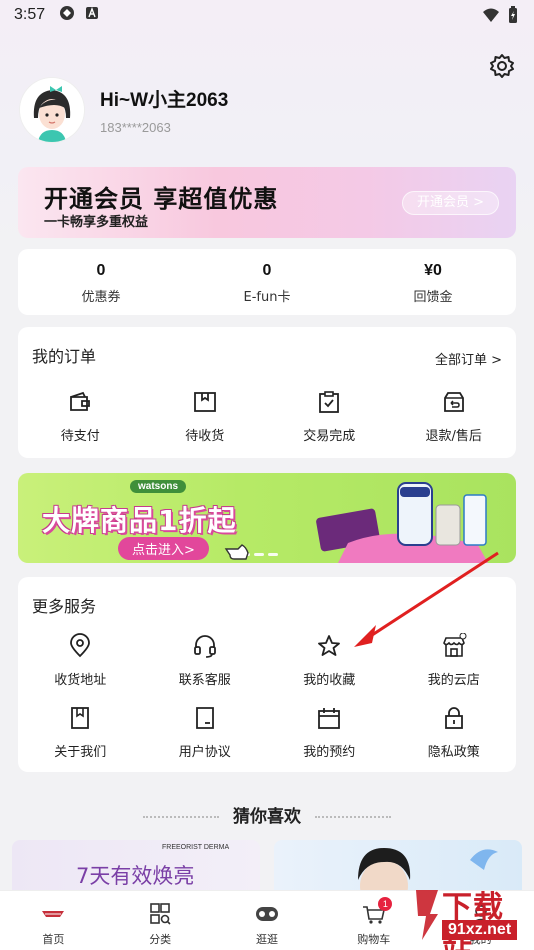 This screenshot has height=950, width=534. I want to click on vip-banner-subtitle: 一卡畅享多重权益, so click(96, 222).